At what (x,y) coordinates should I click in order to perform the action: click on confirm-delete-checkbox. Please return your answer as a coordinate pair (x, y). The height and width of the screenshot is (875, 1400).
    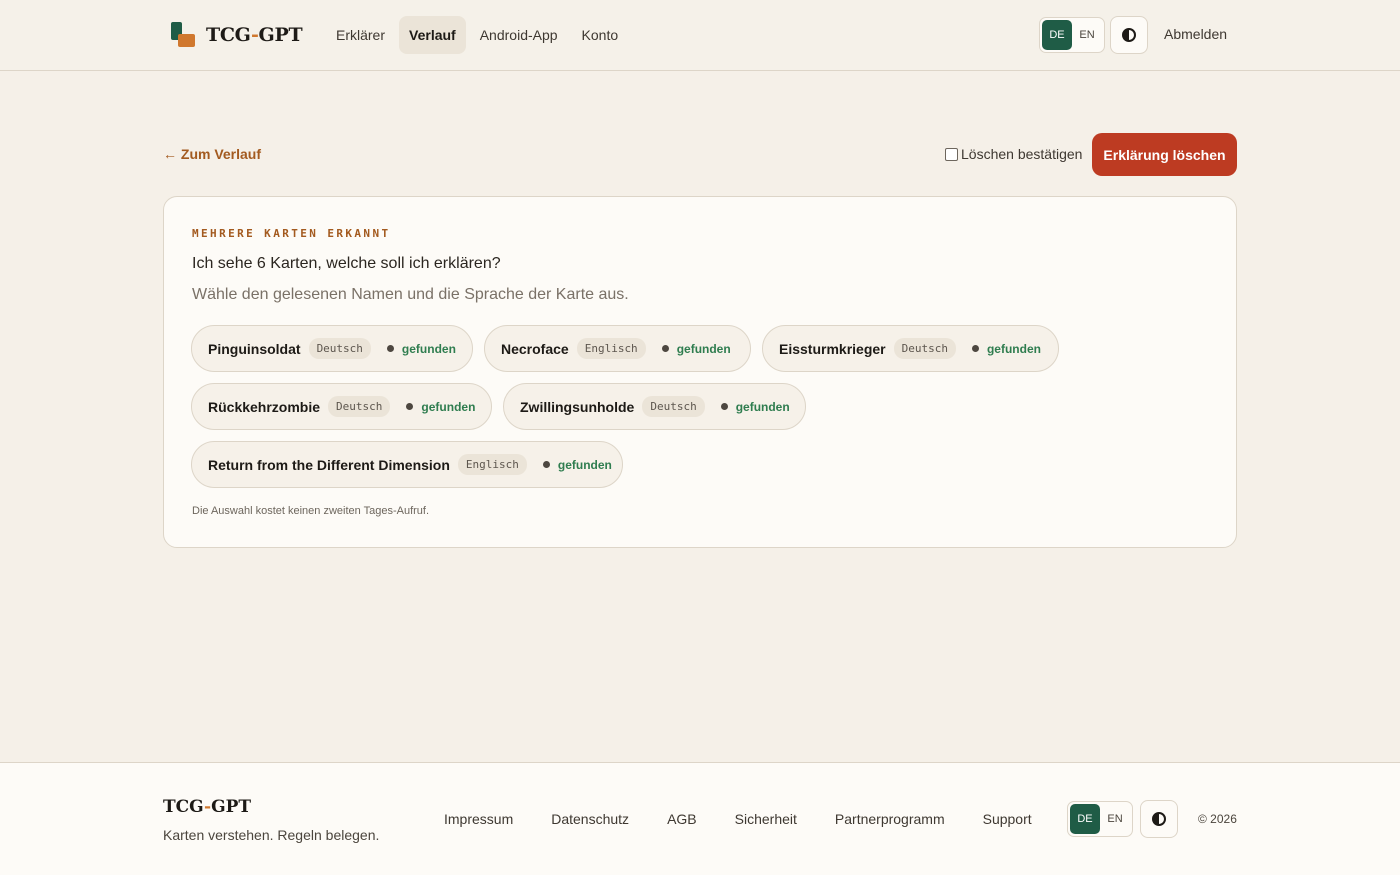
    Looking at the image, I should click on (951, 154).